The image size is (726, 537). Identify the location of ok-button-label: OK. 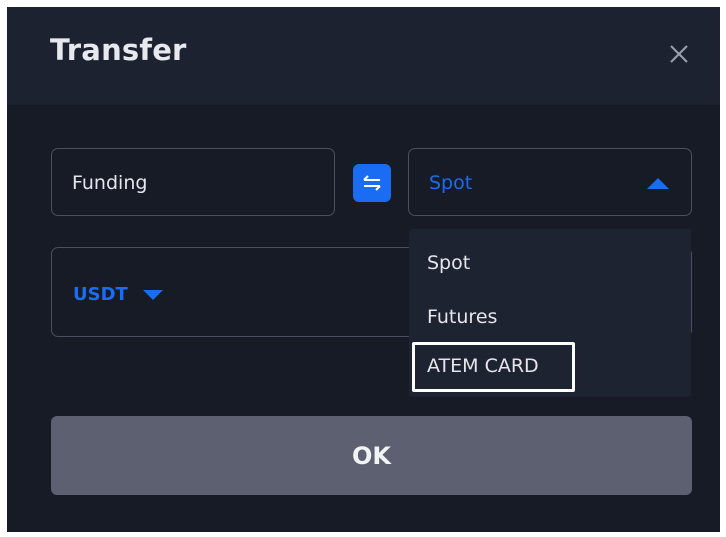
(371, 456).